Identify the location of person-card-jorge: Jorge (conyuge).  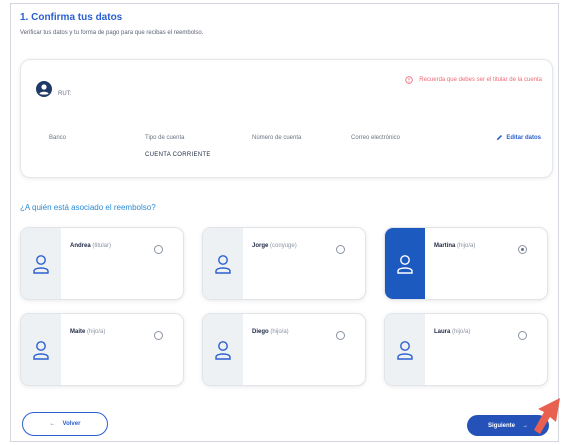
(284, 263).